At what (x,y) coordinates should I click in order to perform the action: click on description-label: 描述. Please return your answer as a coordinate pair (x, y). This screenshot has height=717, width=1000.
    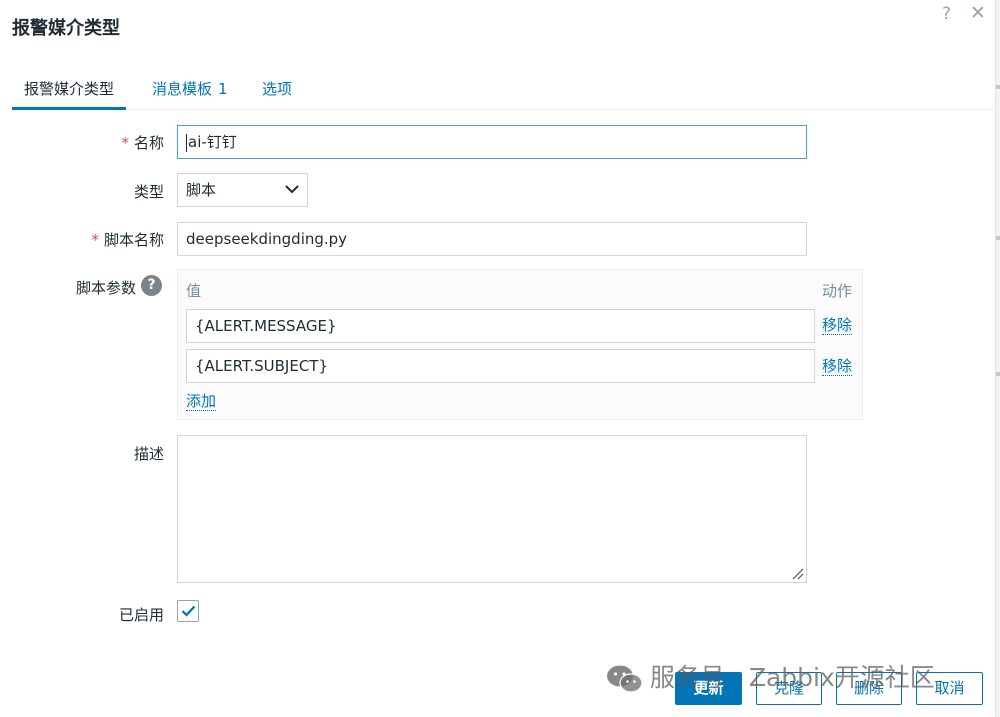
    Looking at the image, I should click on (148, 454).